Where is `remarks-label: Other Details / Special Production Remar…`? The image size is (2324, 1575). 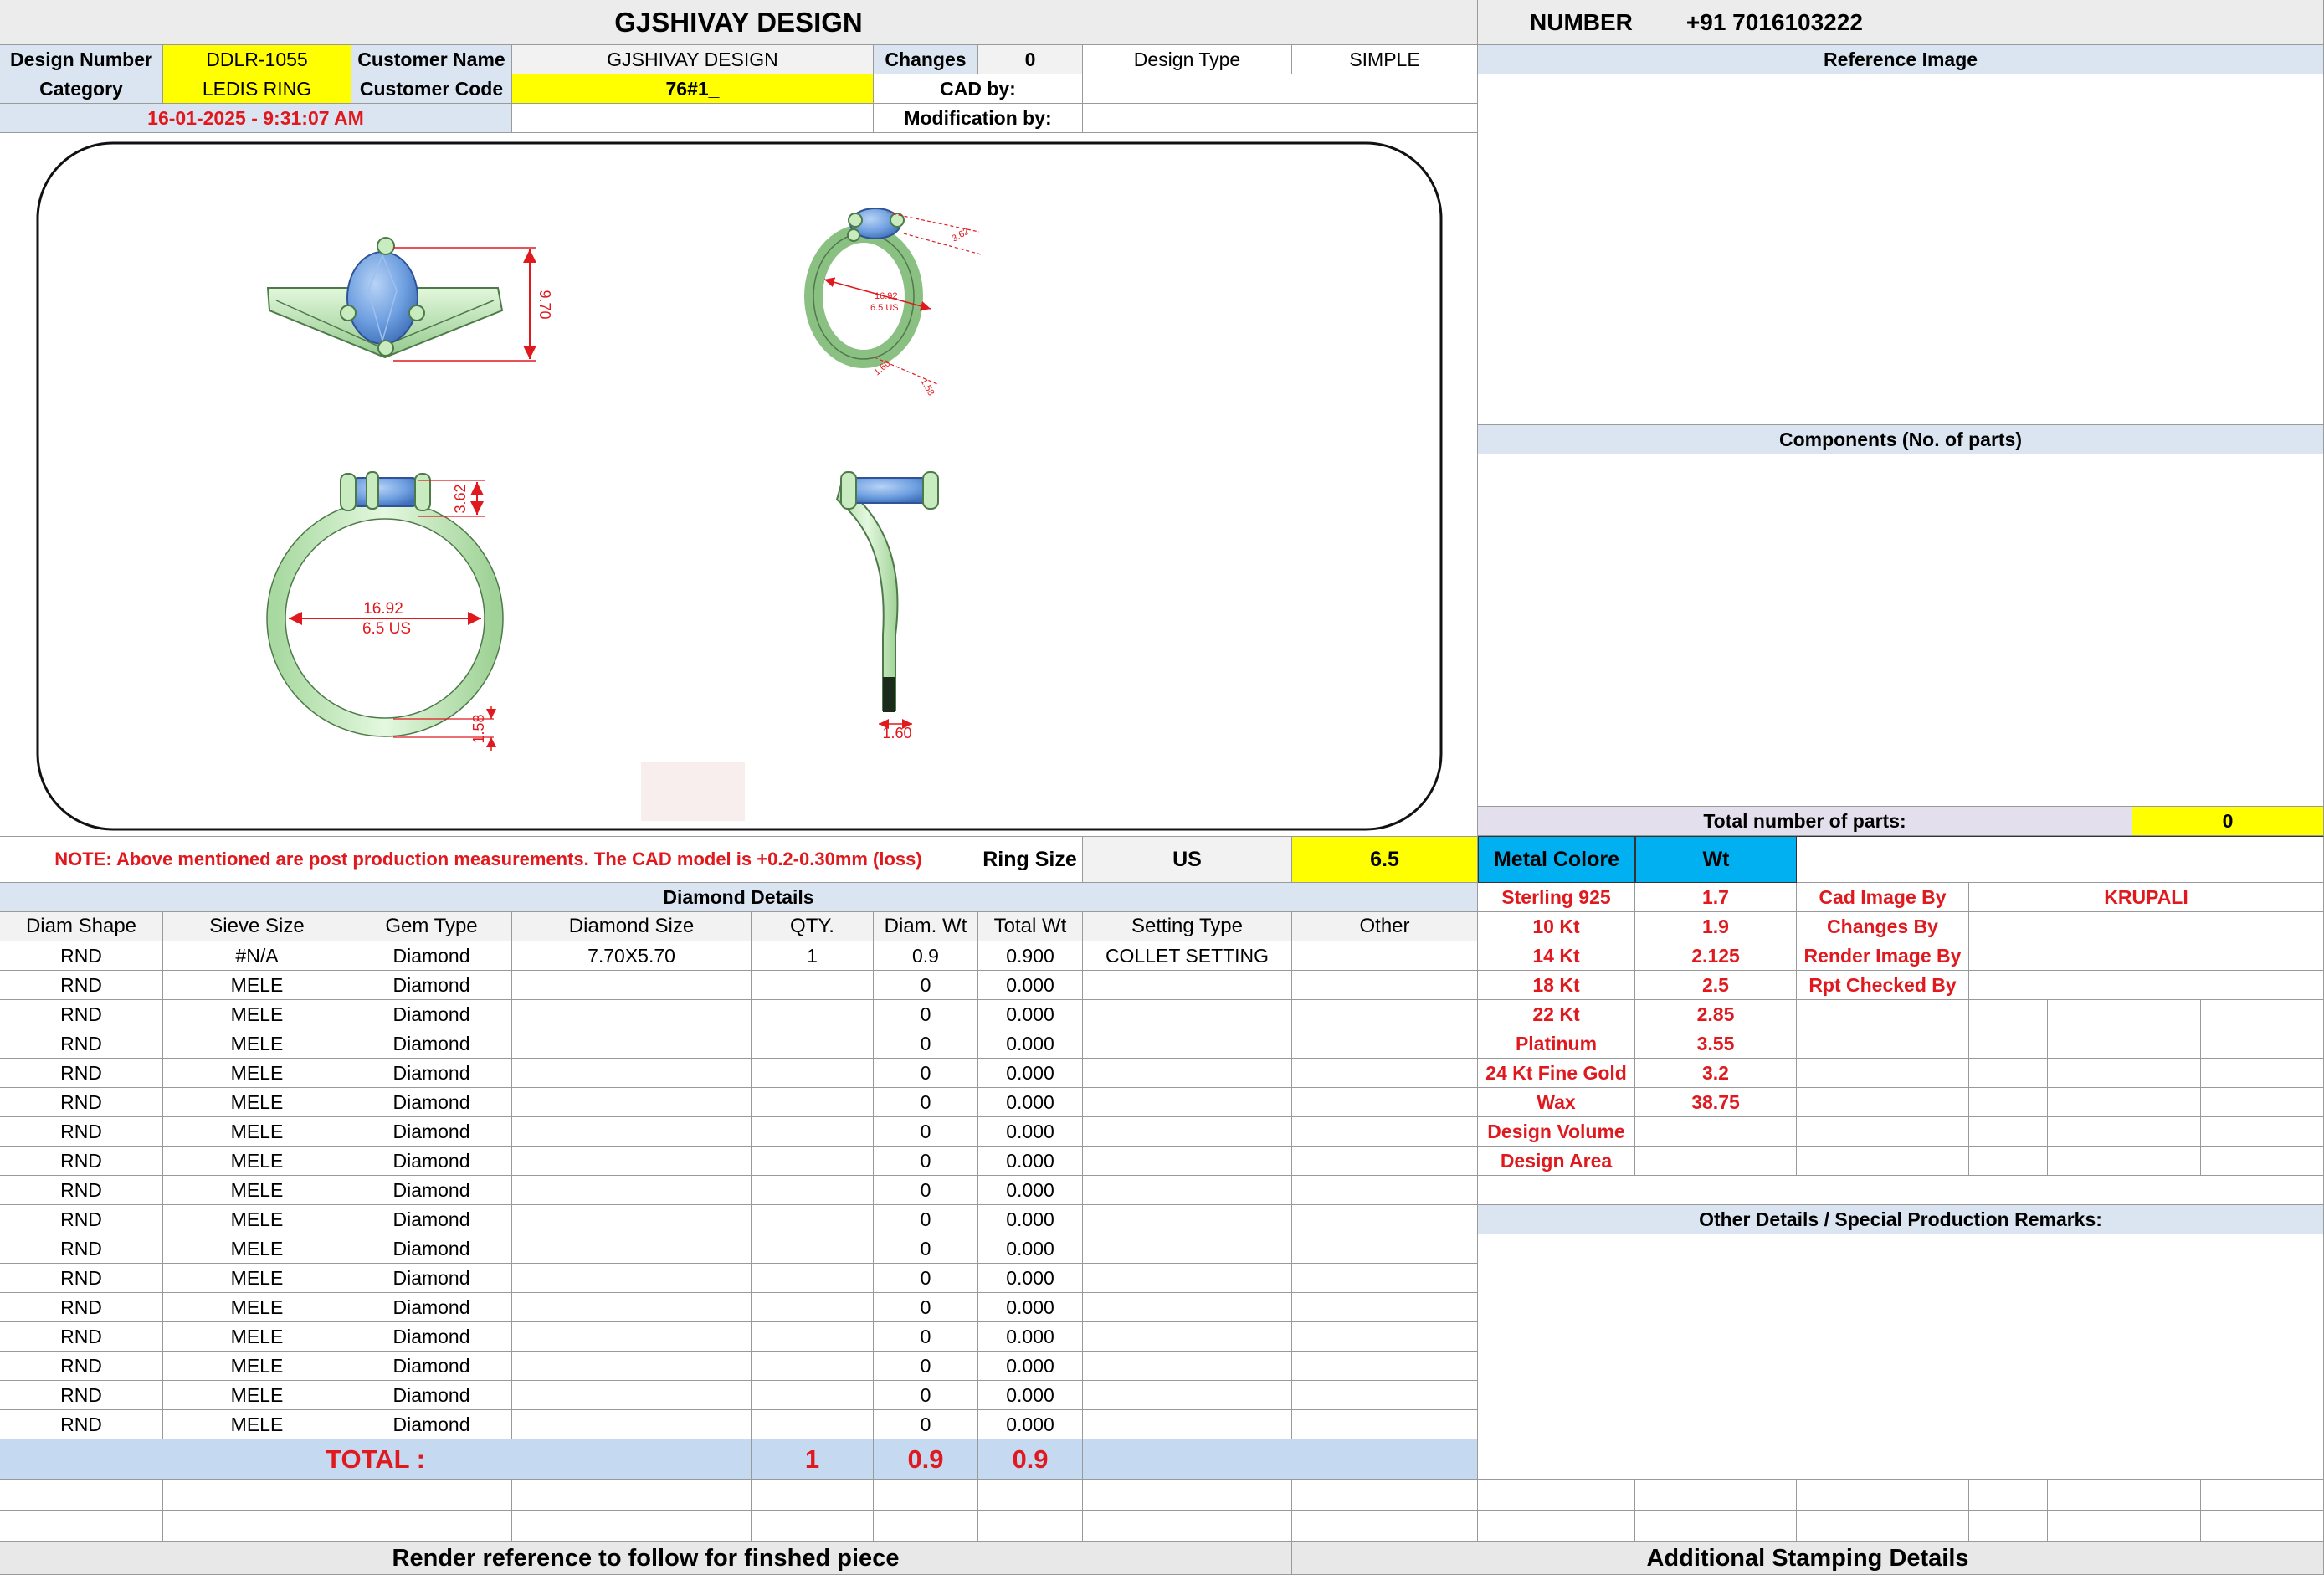
remarks-label: Other Details / Special Production Remar… is located at coordinates (1901, 1219).